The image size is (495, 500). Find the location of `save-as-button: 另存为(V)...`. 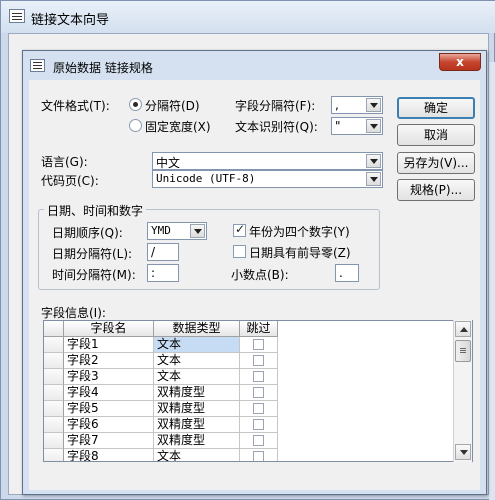

save-as-button: 另存为(V)... is located at coordinates (436, 163).